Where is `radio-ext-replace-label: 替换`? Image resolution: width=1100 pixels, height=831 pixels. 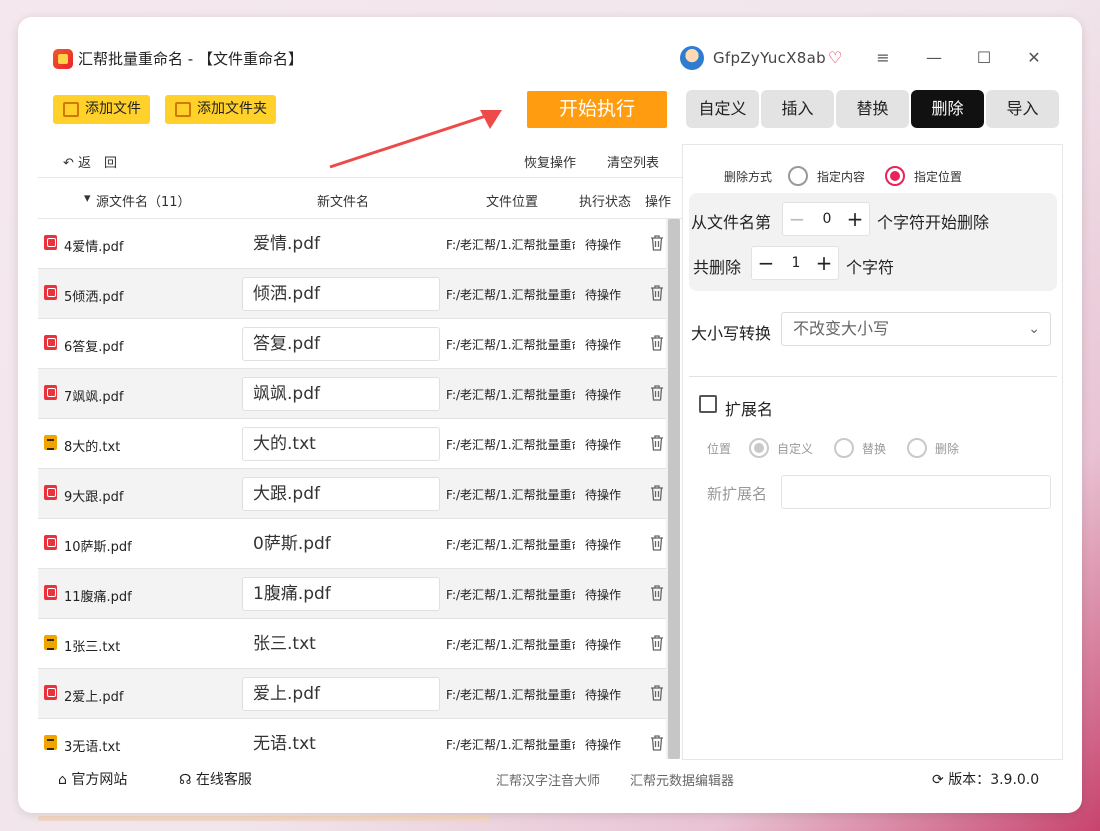
radio-ext-replace-label: 替换 is located at coordinates (874, 448).